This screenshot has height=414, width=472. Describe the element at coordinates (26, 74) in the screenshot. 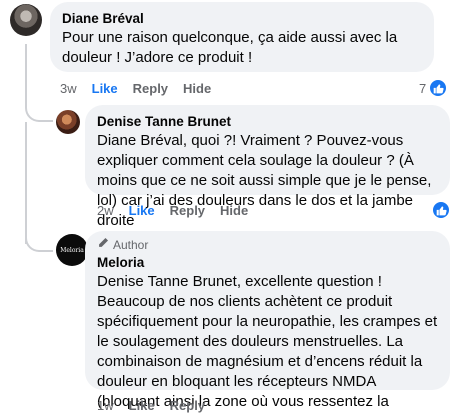

I see `thread-line` at that location.